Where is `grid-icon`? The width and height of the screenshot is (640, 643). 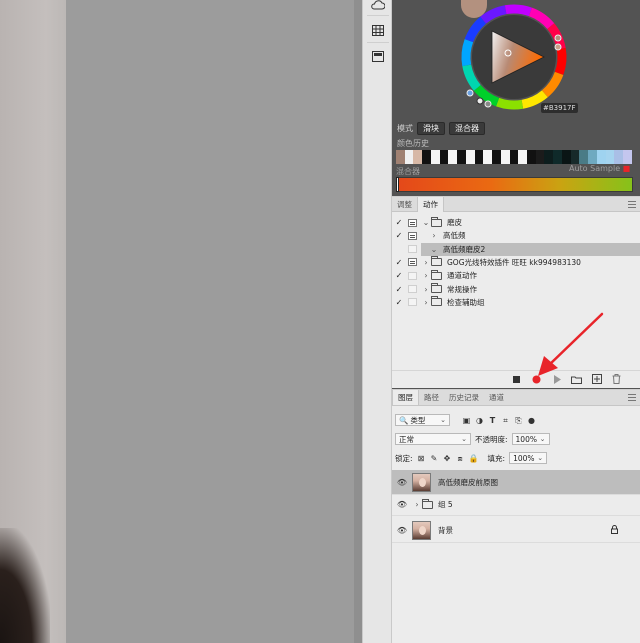 grid-icon is located at coordinates (378, 30).